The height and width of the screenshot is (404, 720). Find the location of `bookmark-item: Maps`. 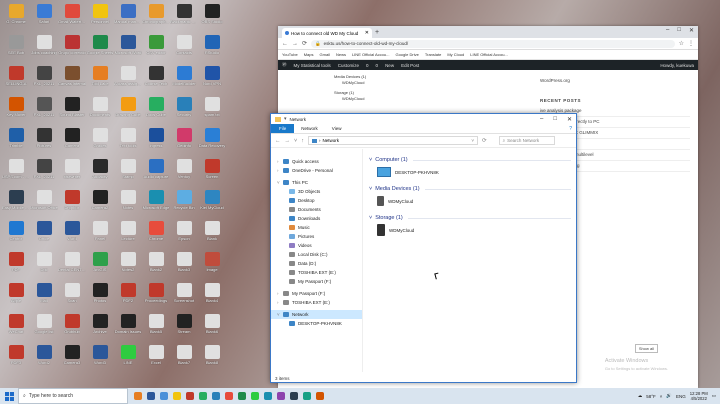

bookmark-item: Maps is located at coordinates (309, 54).